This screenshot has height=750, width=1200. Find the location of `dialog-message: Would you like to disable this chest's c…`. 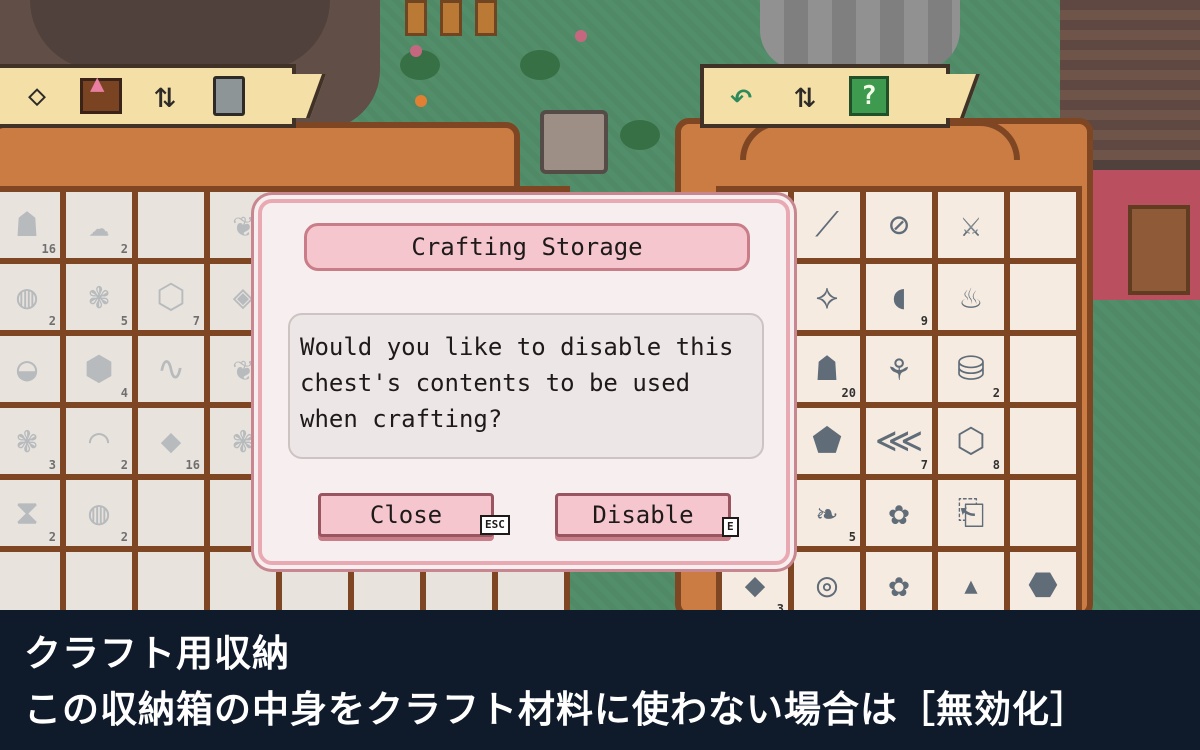

dialog-message: Would you like to disable this chest's c… is located at coordinates (526, 386).